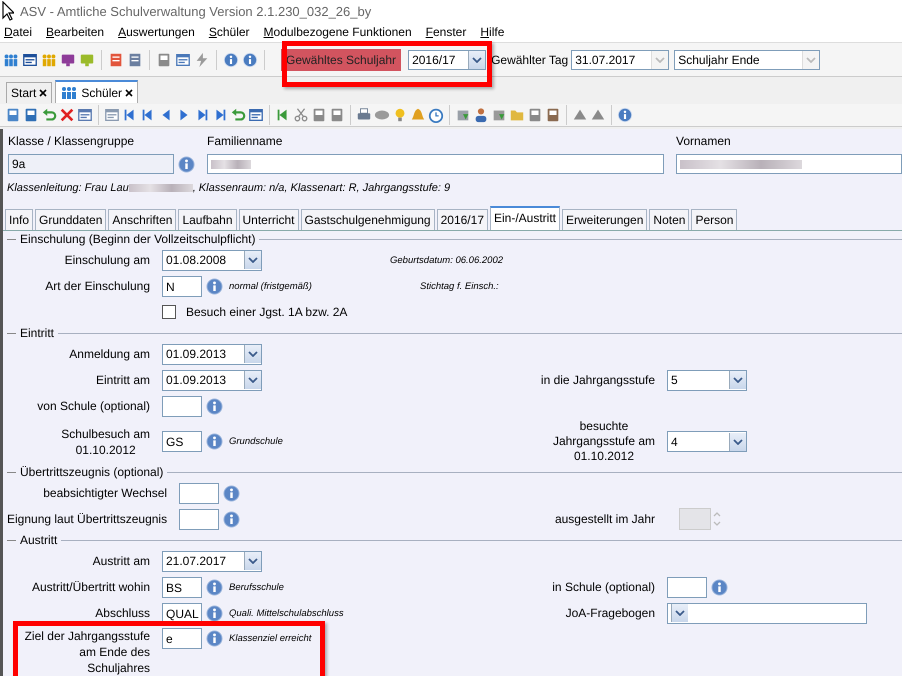  I want to click on menu-item: Bearbeiten, so click(75, 32).